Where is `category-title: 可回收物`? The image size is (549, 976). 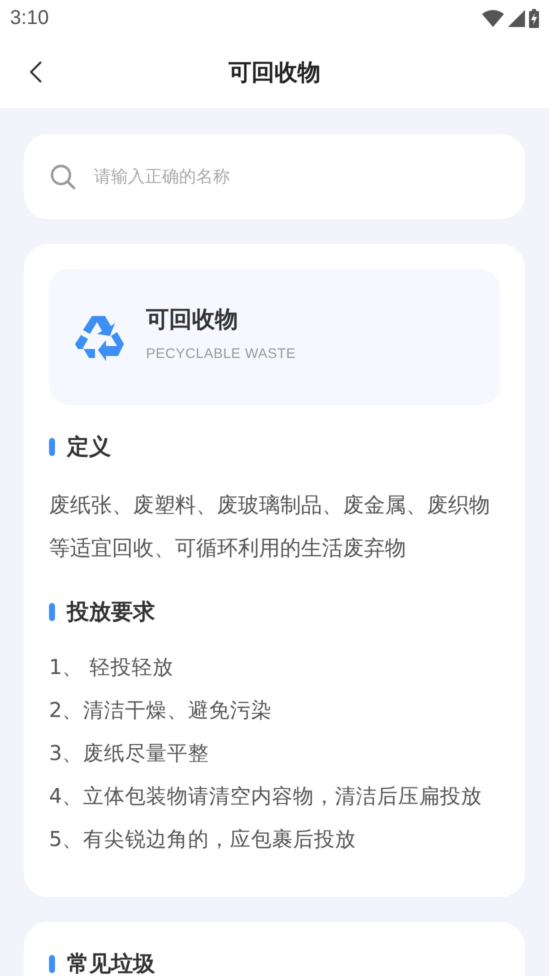
category-title: 可回收物 is located at coordinates (192, 320).